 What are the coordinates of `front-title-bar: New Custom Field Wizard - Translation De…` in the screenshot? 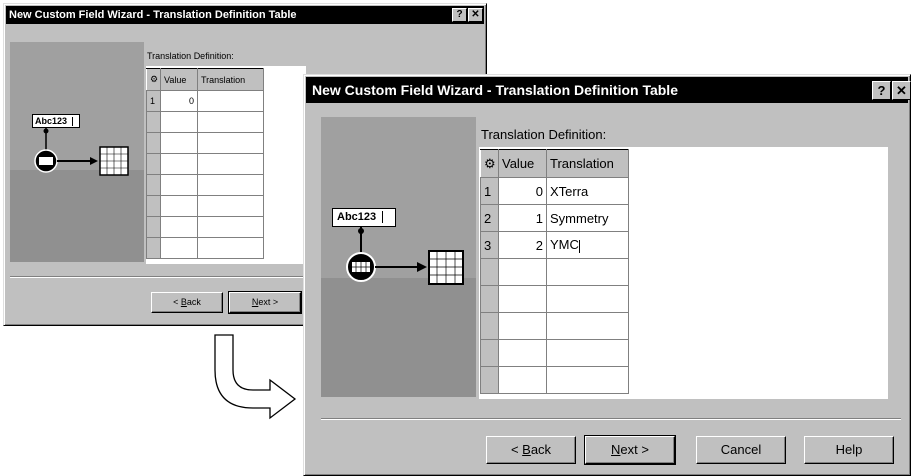 It's located at (607, 90).